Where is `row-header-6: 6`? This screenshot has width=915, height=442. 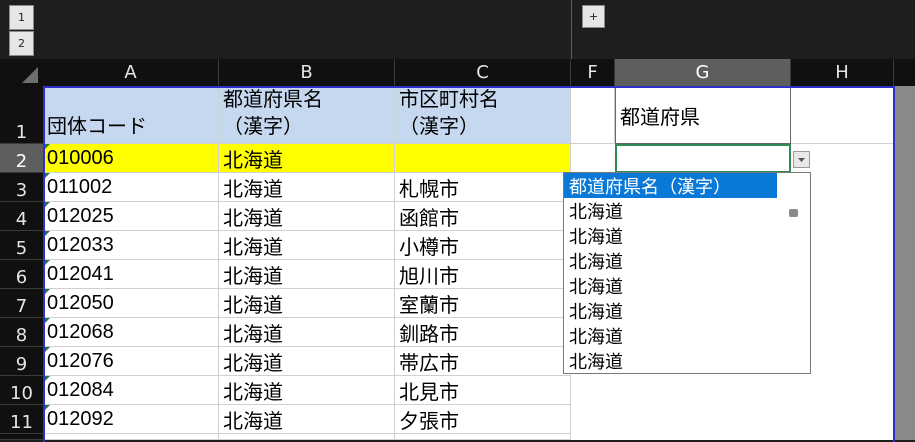 row-header-6: 6 is located at coordinates (21, 274).